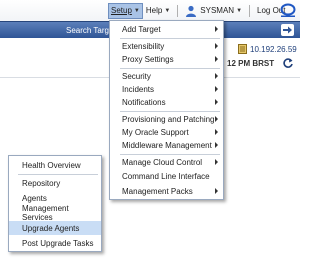 The image size is (320, 261). Describe the element at coordinates (141, 29) in the screenshot. I see `menu-item-label: Add Target` at that location.